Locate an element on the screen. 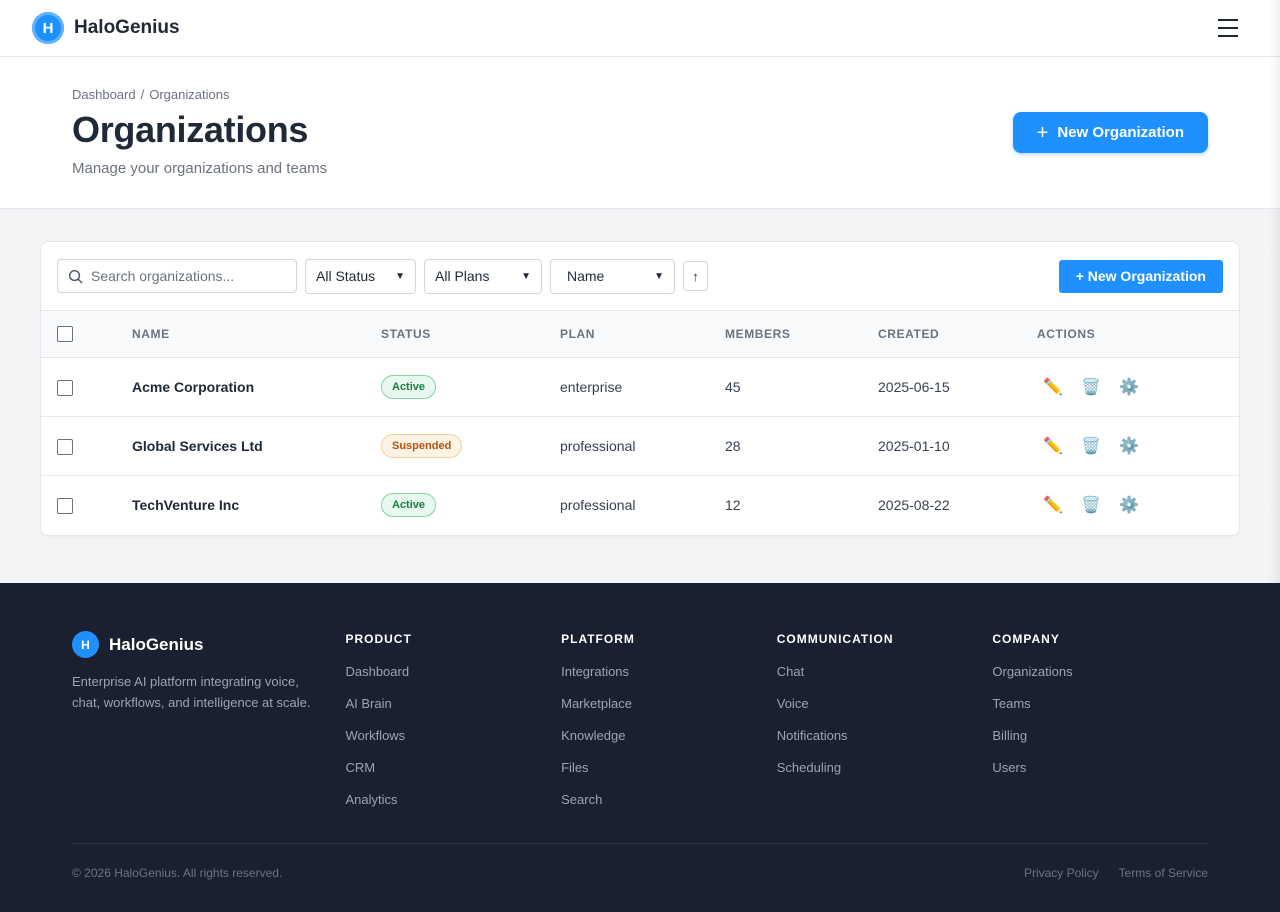 This screenshot has height=912, width=1280. legal-links: Privacy Policy Terms of Service is located at coordinates (1116, 873).